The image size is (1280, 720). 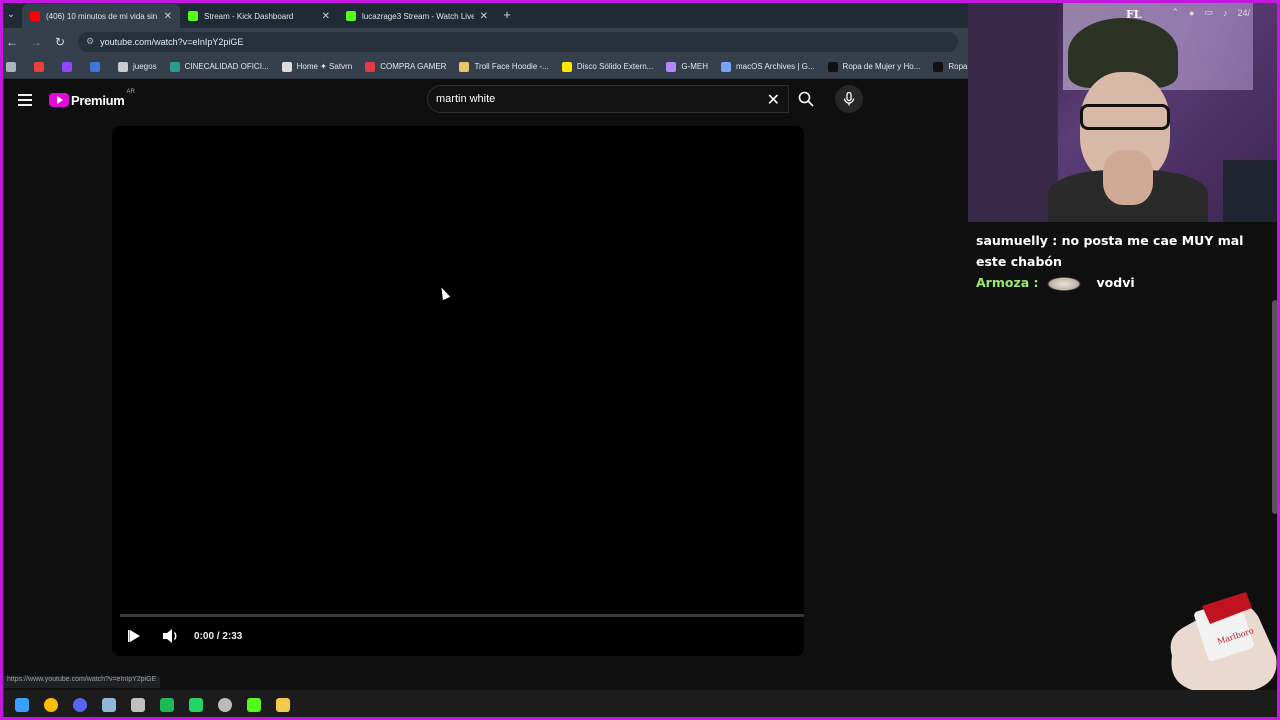 I want to click on mercadolibre-icon, so click(x=566, y=66).